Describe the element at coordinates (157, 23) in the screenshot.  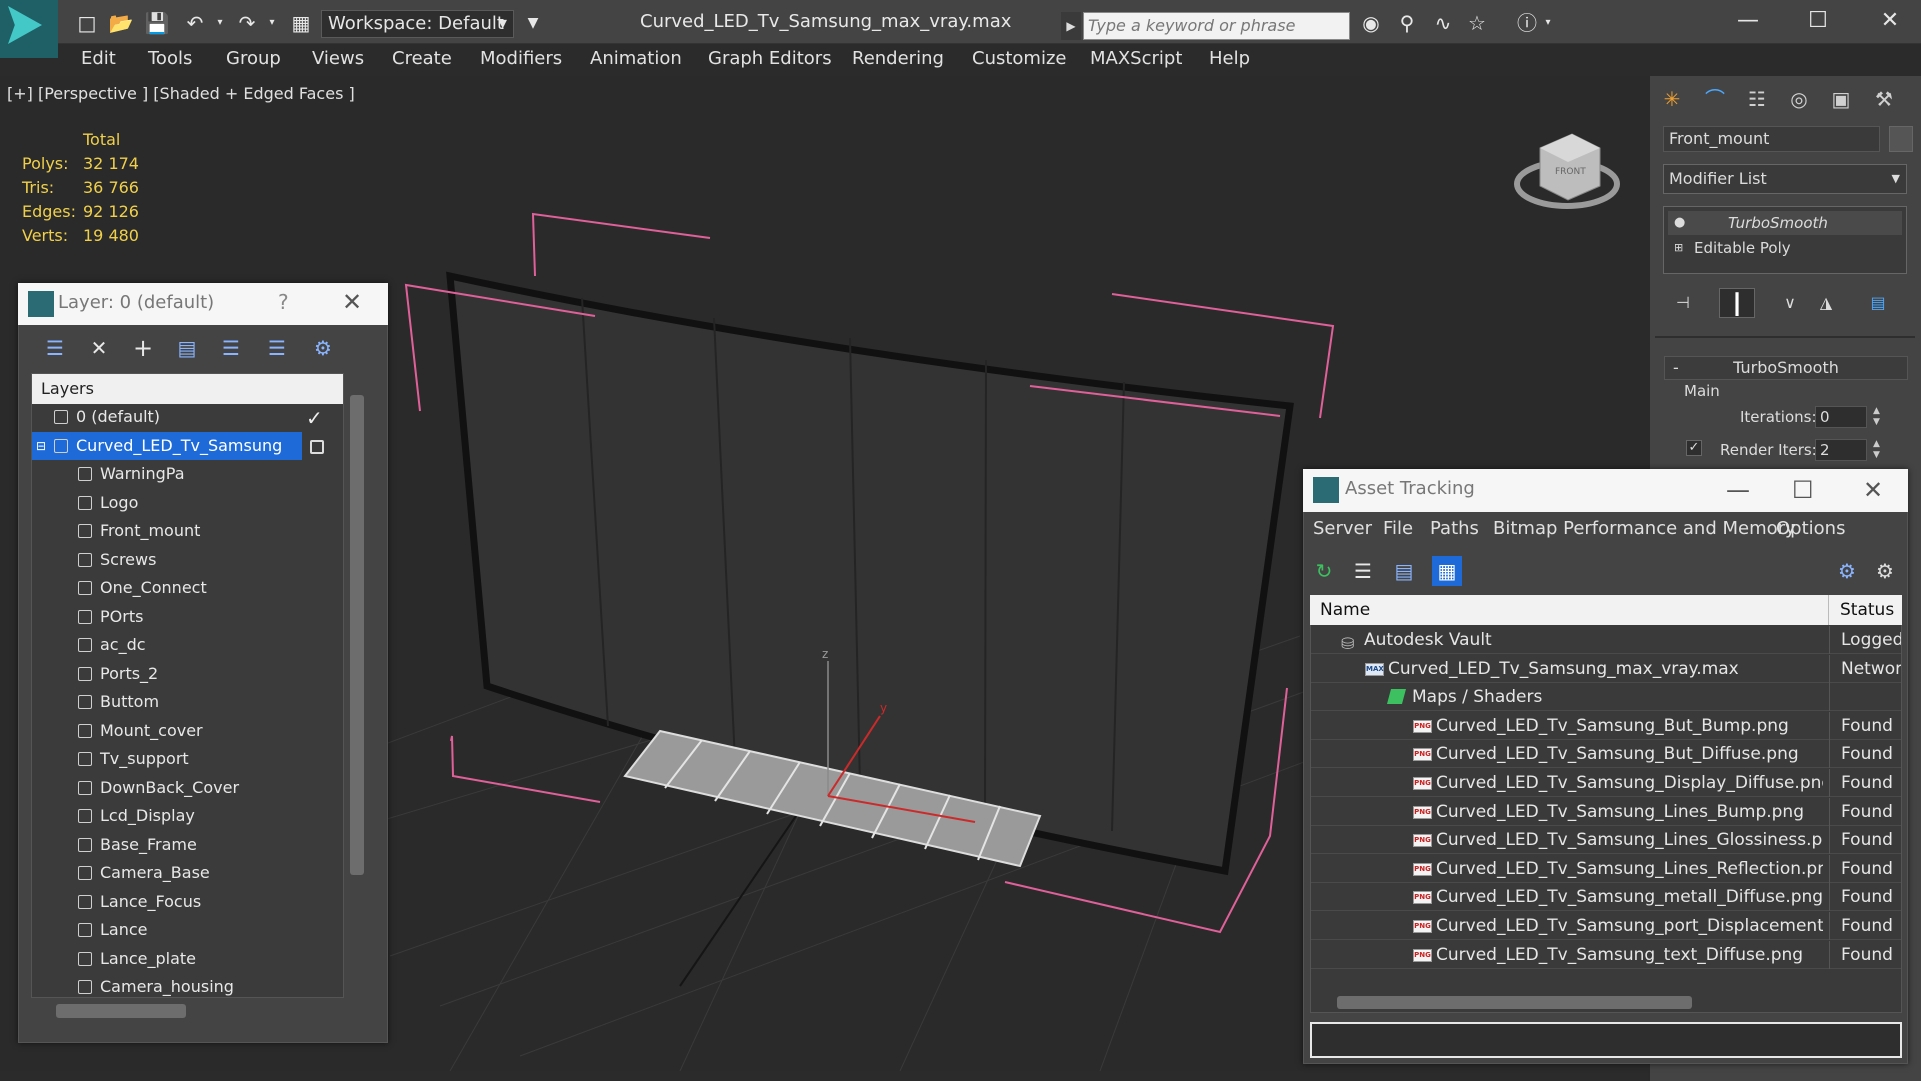
I see `save-icon: 💾` at that location.